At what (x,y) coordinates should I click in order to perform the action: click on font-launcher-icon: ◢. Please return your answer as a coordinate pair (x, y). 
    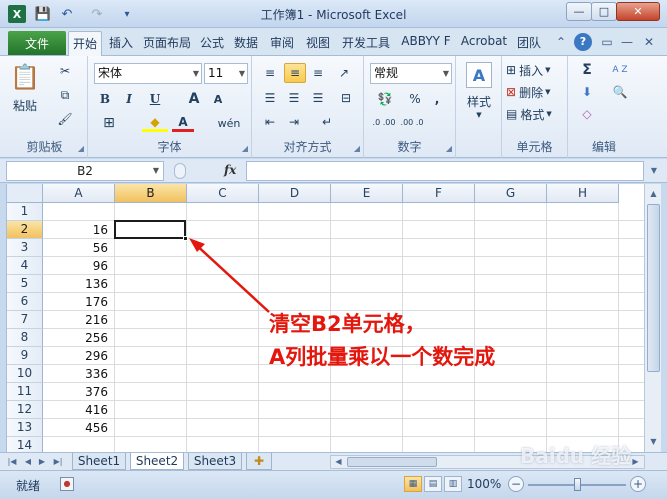
    Looking at the image, I should click on (245, 148).